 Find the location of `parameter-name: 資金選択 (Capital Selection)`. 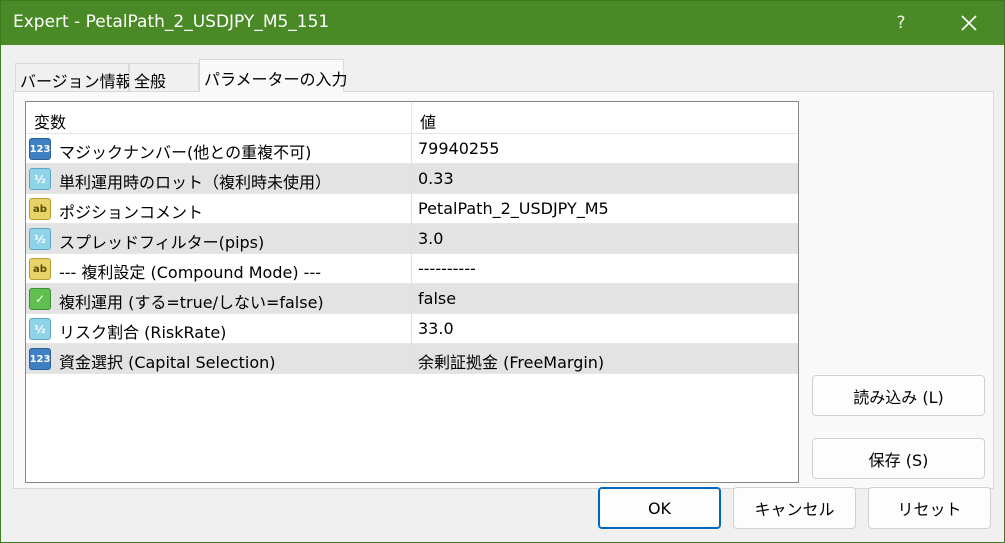

parameter-name: 資金選択 (Capital Selection) is located at coordinates (167, 362).